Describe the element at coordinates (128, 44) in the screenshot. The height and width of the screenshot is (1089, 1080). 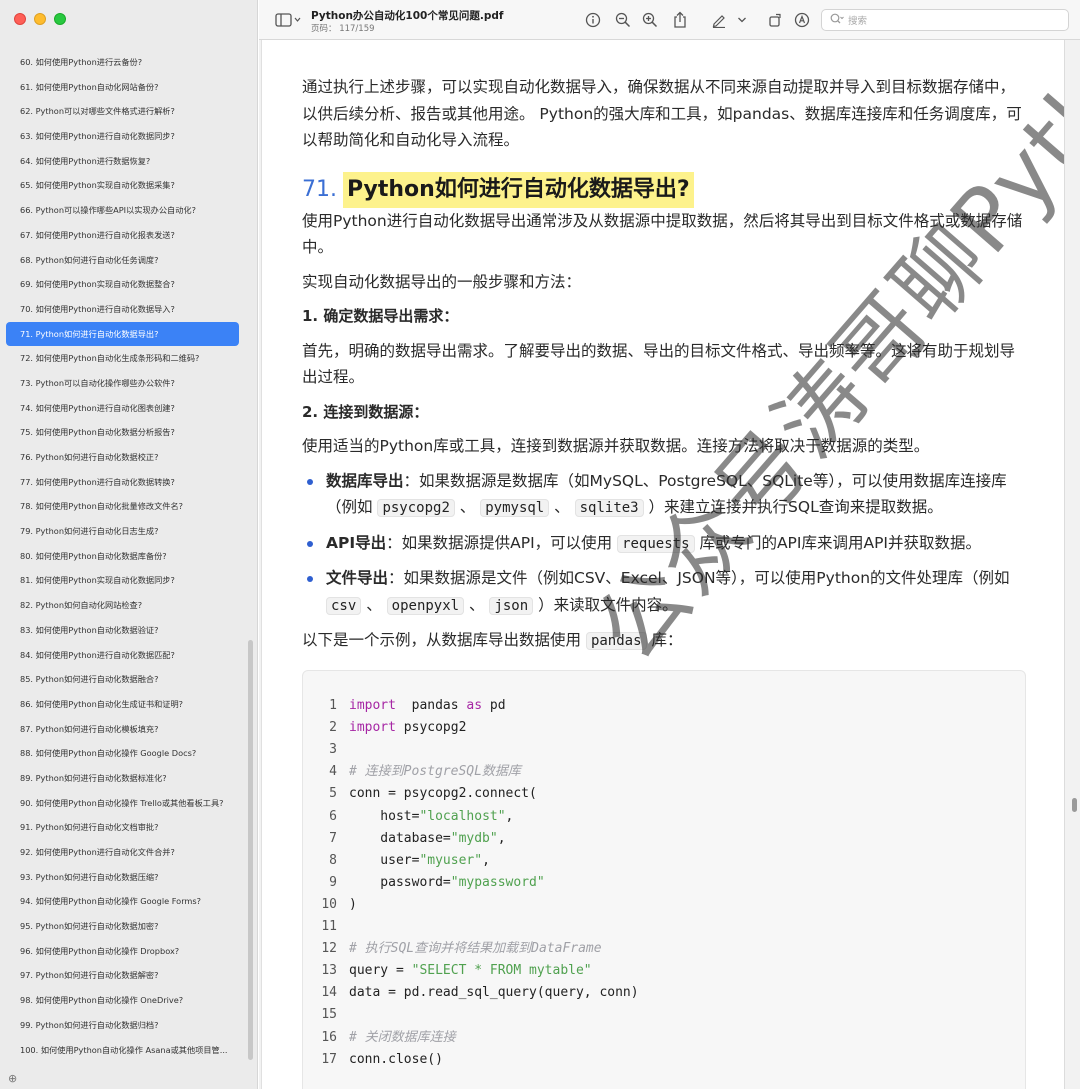
I see `toc-partial-item` at that location.